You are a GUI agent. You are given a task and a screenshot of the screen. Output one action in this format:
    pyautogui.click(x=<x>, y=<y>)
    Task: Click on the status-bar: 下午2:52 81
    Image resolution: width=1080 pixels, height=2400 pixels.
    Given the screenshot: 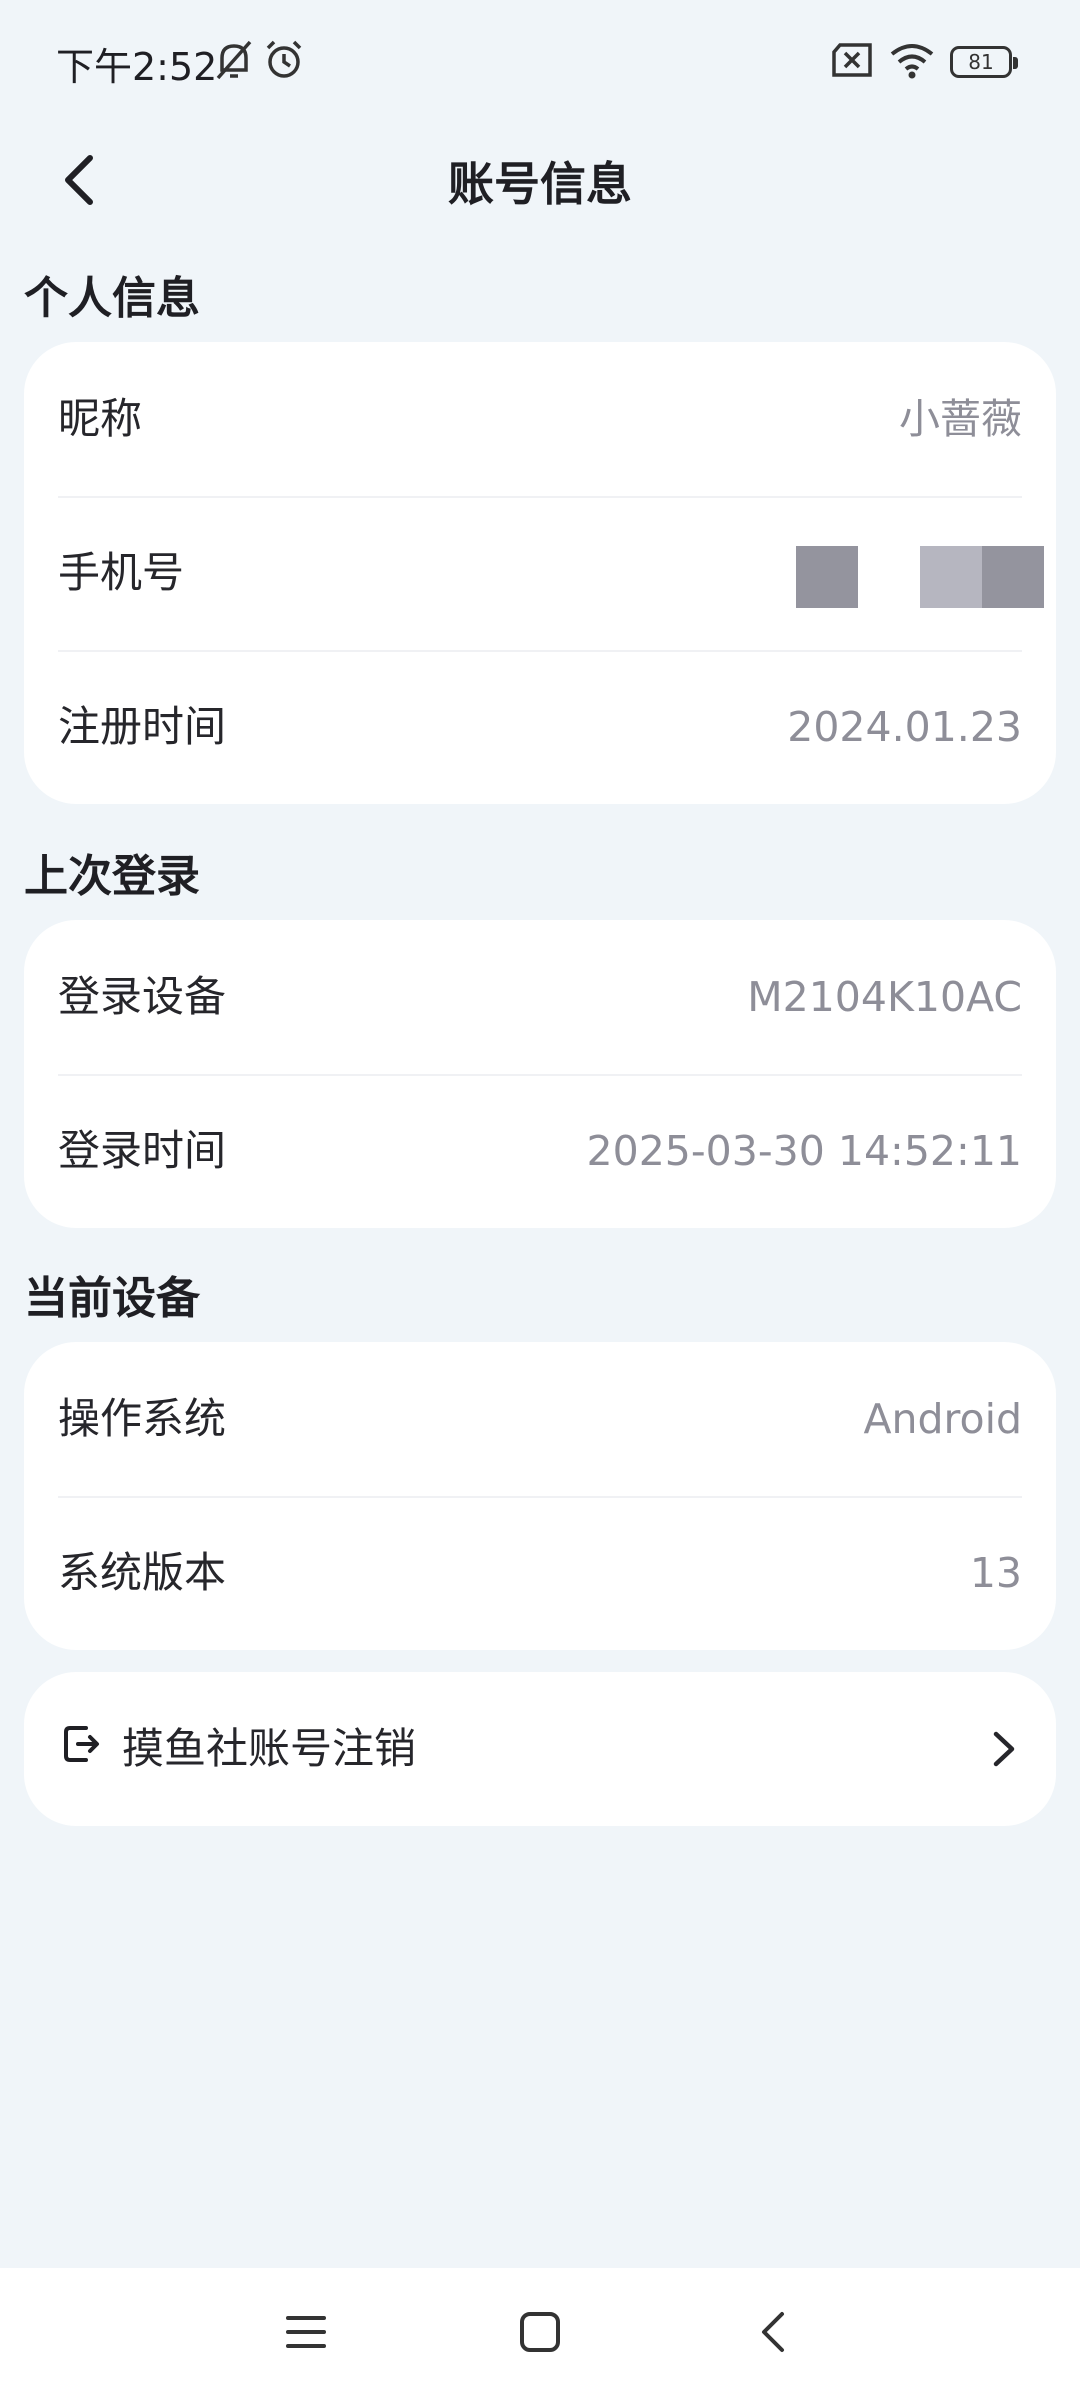 What is the action you would take?
    pyautogui.click(x=540, y=60)
    